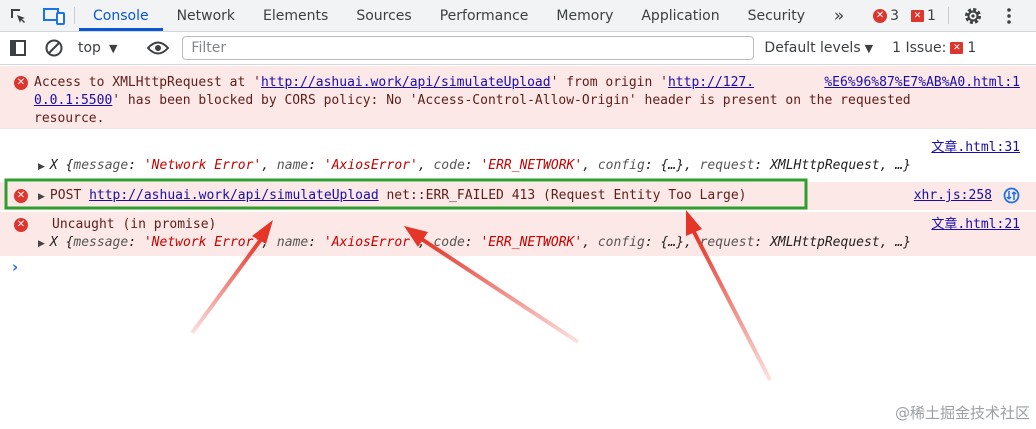 The height and width of the screenshot is (429, 1036). What do you see at coordinates (54, 15) in the screenshot?
I see `device-toolbar-icon` at bounding box center [54, 15].